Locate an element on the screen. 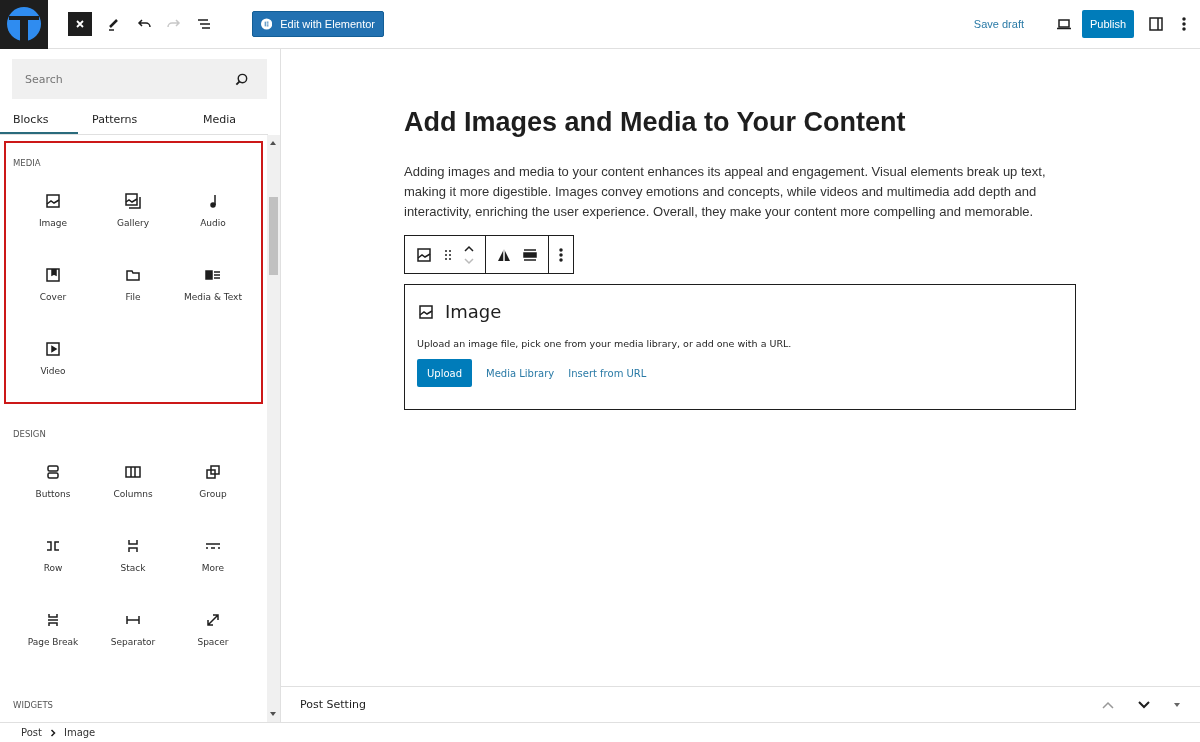  block-item: Image is located at coordinates (53, 221).